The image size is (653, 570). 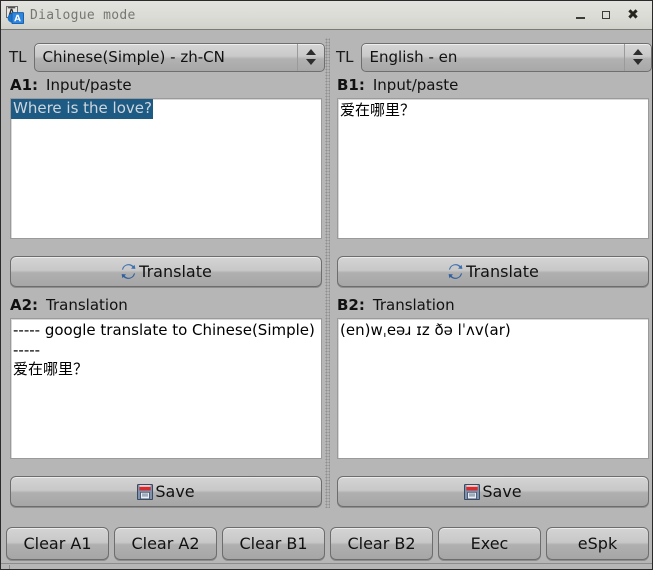 What do you see at coordinates (378, 110) in the screenshot?
I see `b1-input-content: 爱在哪里？` at bounding box center [378, 110].